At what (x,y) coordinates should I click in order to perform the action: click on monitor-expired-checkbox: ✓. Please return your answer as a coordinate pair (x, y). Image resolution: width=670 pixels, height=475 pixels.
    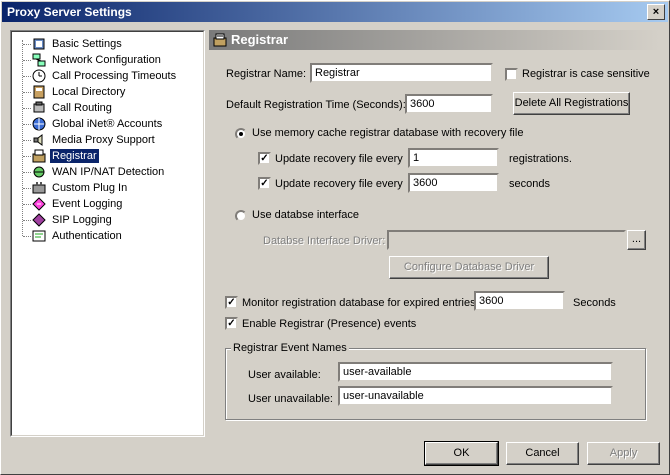
    Looking at the image, I should click on (231, 302).